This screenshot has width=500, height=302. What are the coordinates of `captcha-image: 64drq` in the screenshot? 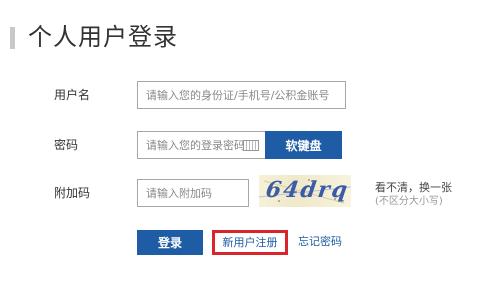 It's located at (305, 191).